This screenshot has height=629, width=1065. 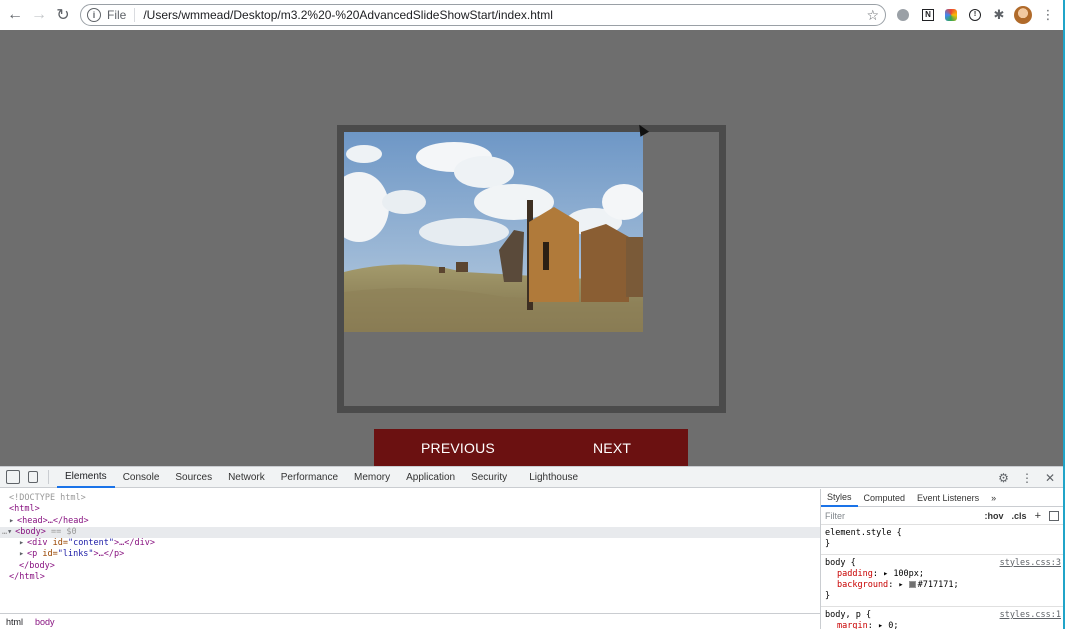 What do you see at coordinates (1030, 615) in the screenshot?
I see `rule-source-link: styles.css:1` at bounding box center [1030, 615].